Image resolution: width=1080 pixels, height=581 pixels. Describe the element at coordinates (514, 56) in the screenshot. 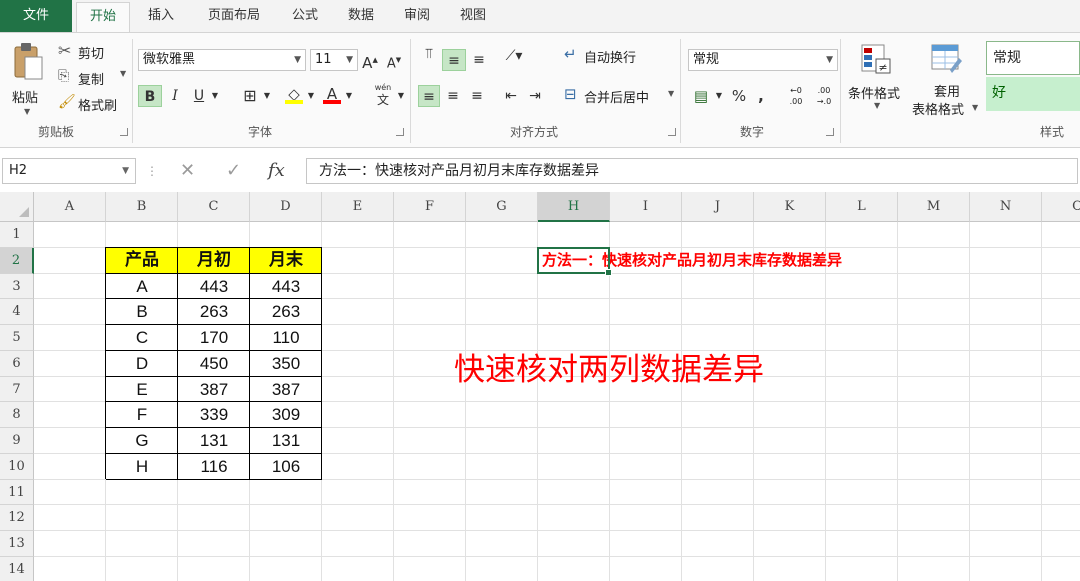

I see `text-orientation-icon: ⟋▾` at that location.